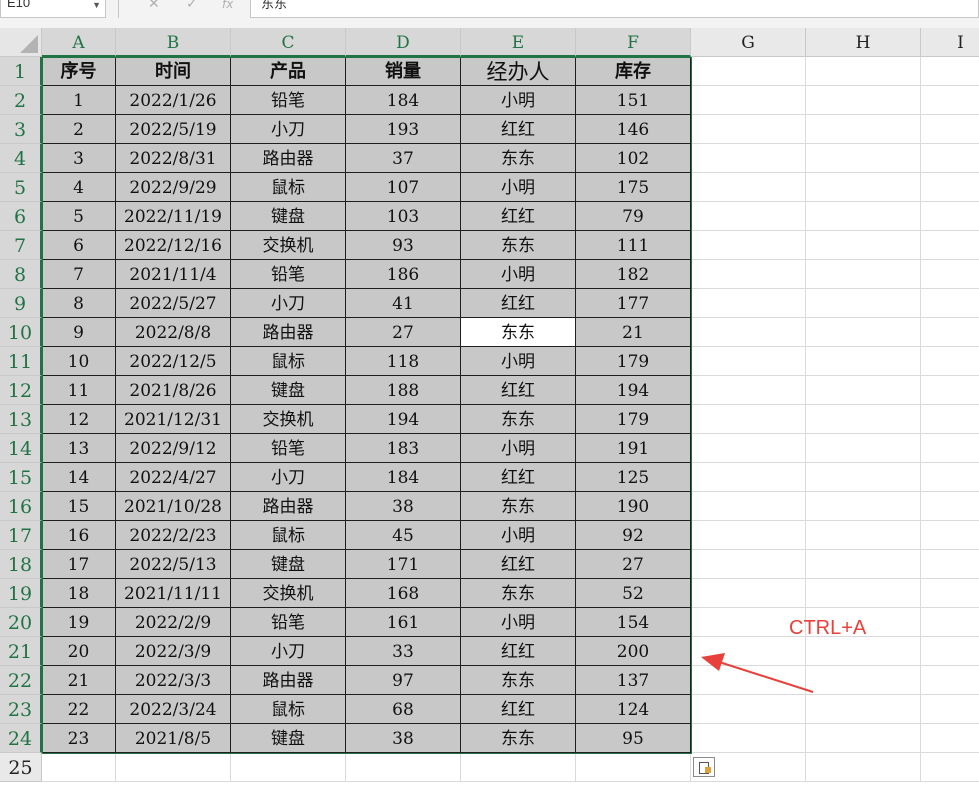 This screenshot has width=979, height=794. What do you see at coordinates (950, 42) in the screenshot?
I see `column-header-i: I` at bounding box center [950, 42].